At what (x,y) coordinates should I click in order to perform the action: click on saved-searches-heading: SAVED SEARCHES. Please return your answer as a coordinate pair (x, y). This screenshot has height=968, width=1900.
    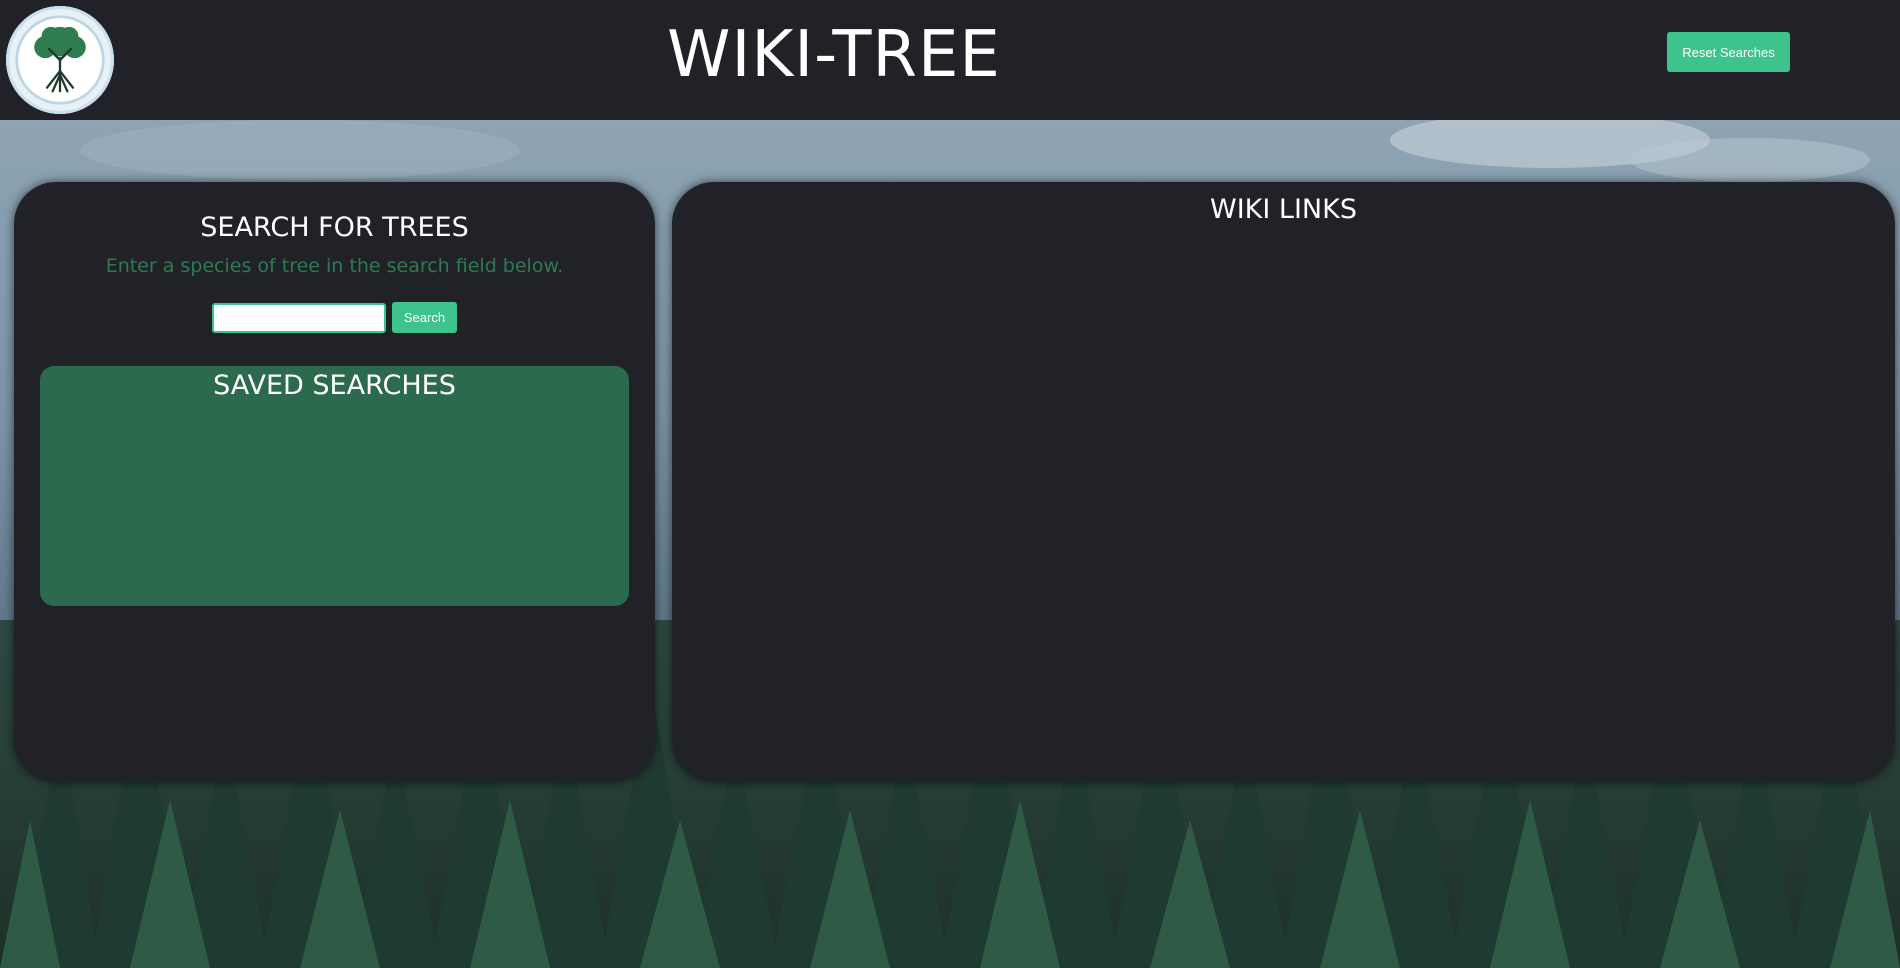
    Looking at the image, I should click on (334, 385).